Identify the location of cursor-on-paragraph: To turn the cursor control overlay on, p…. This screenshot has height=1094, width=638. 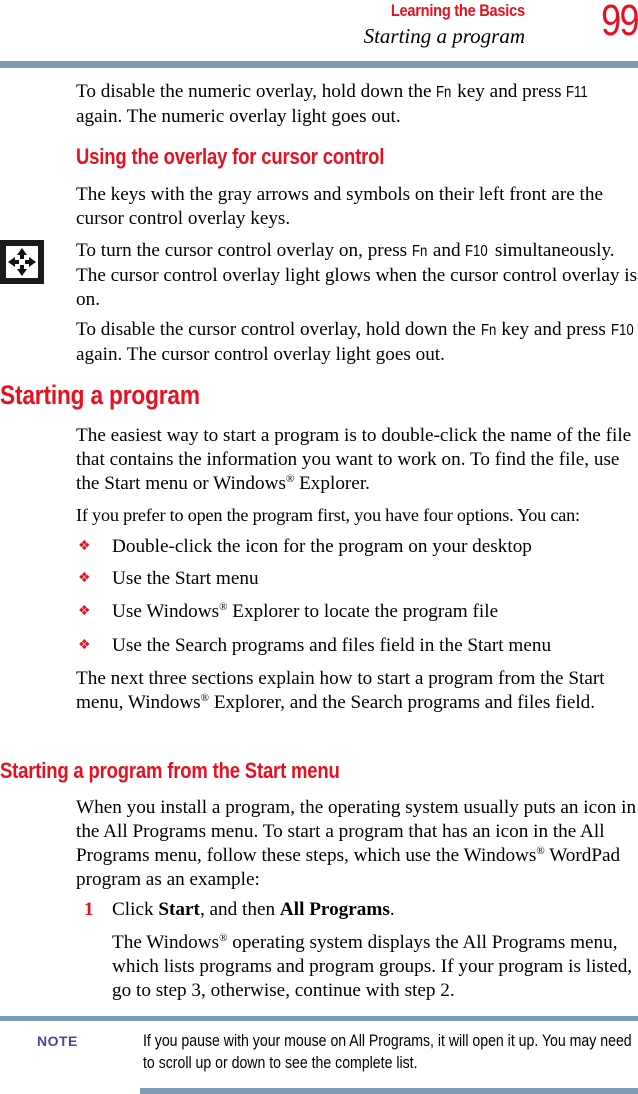
(357, 275).